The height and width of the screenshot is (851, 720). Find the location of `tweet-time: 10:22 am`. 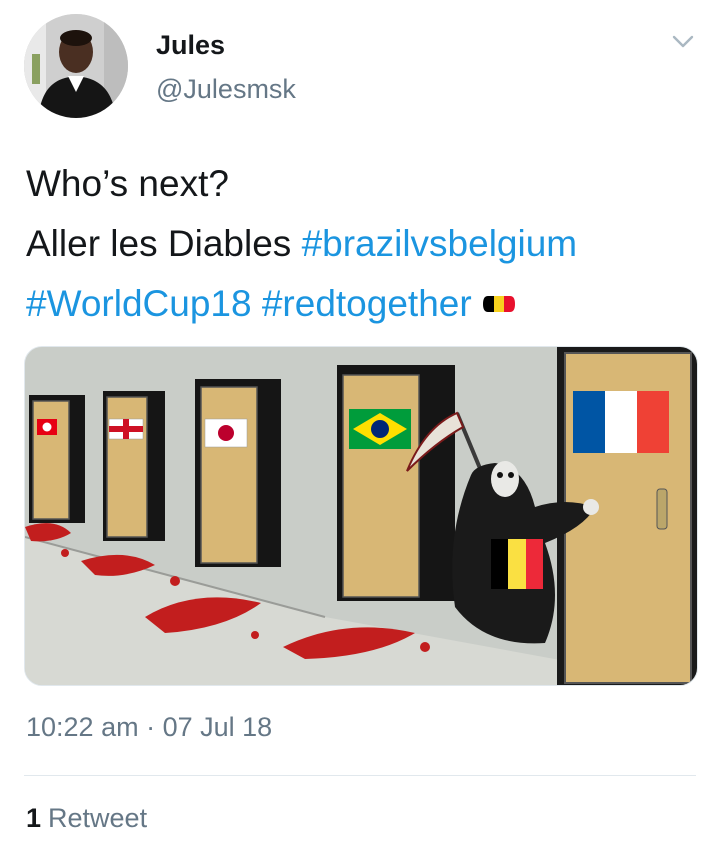

tweet-time: 10:22 am is located at coordinates (82, 727).